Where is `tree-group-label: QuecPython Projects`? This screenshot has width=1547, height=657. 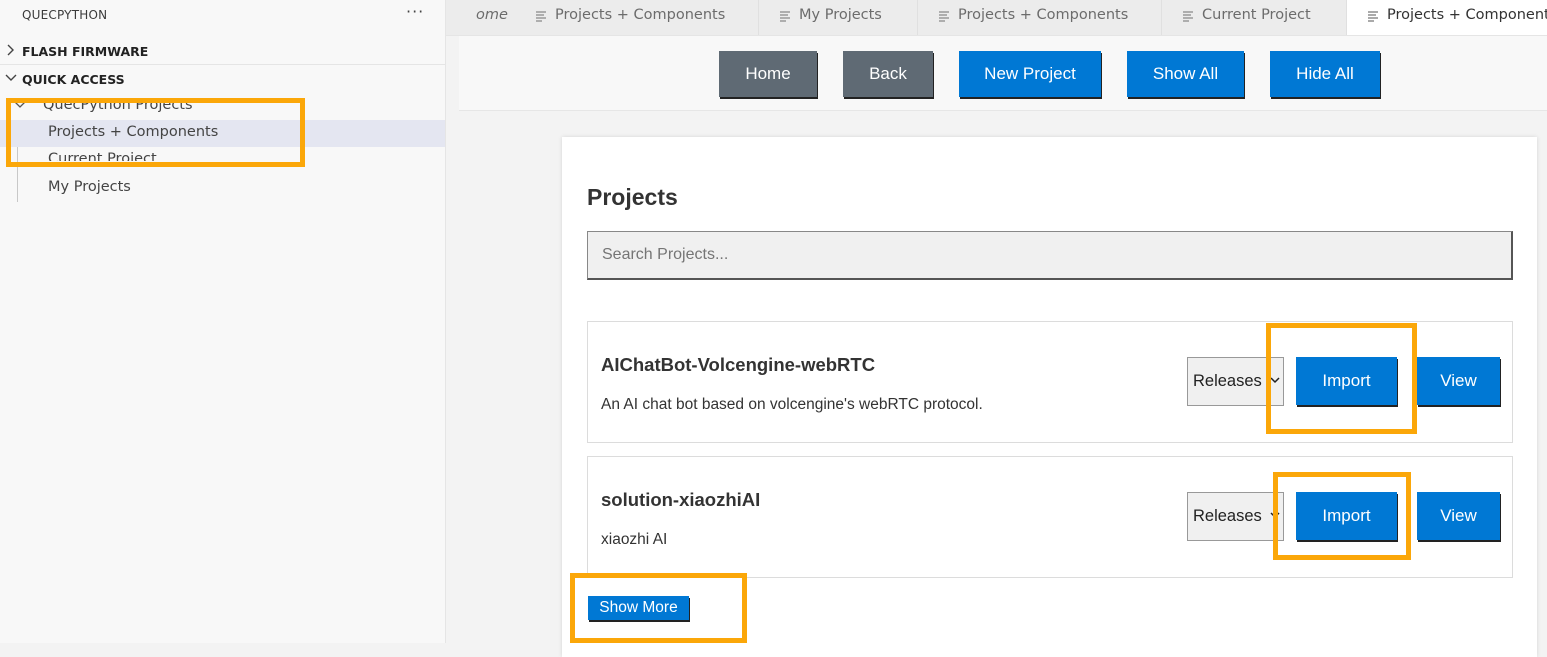 tree-group-label: QuecPython Projects is located at coordinates (118, 105).